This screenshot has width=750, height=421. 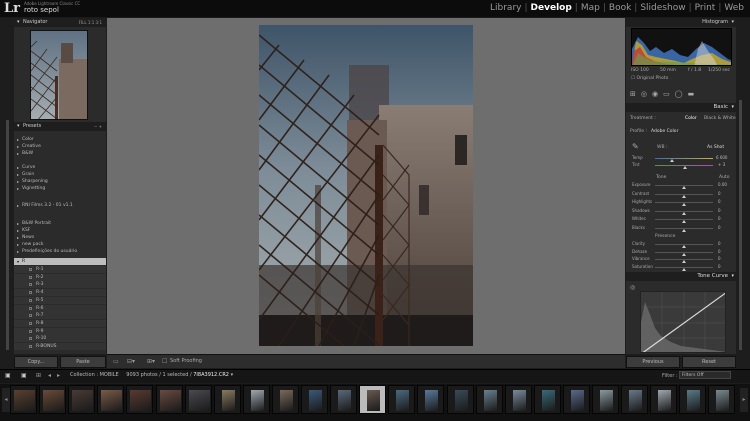 I want to click on soft-proofing-checkbox: ☐, so click(x=164, y=361).